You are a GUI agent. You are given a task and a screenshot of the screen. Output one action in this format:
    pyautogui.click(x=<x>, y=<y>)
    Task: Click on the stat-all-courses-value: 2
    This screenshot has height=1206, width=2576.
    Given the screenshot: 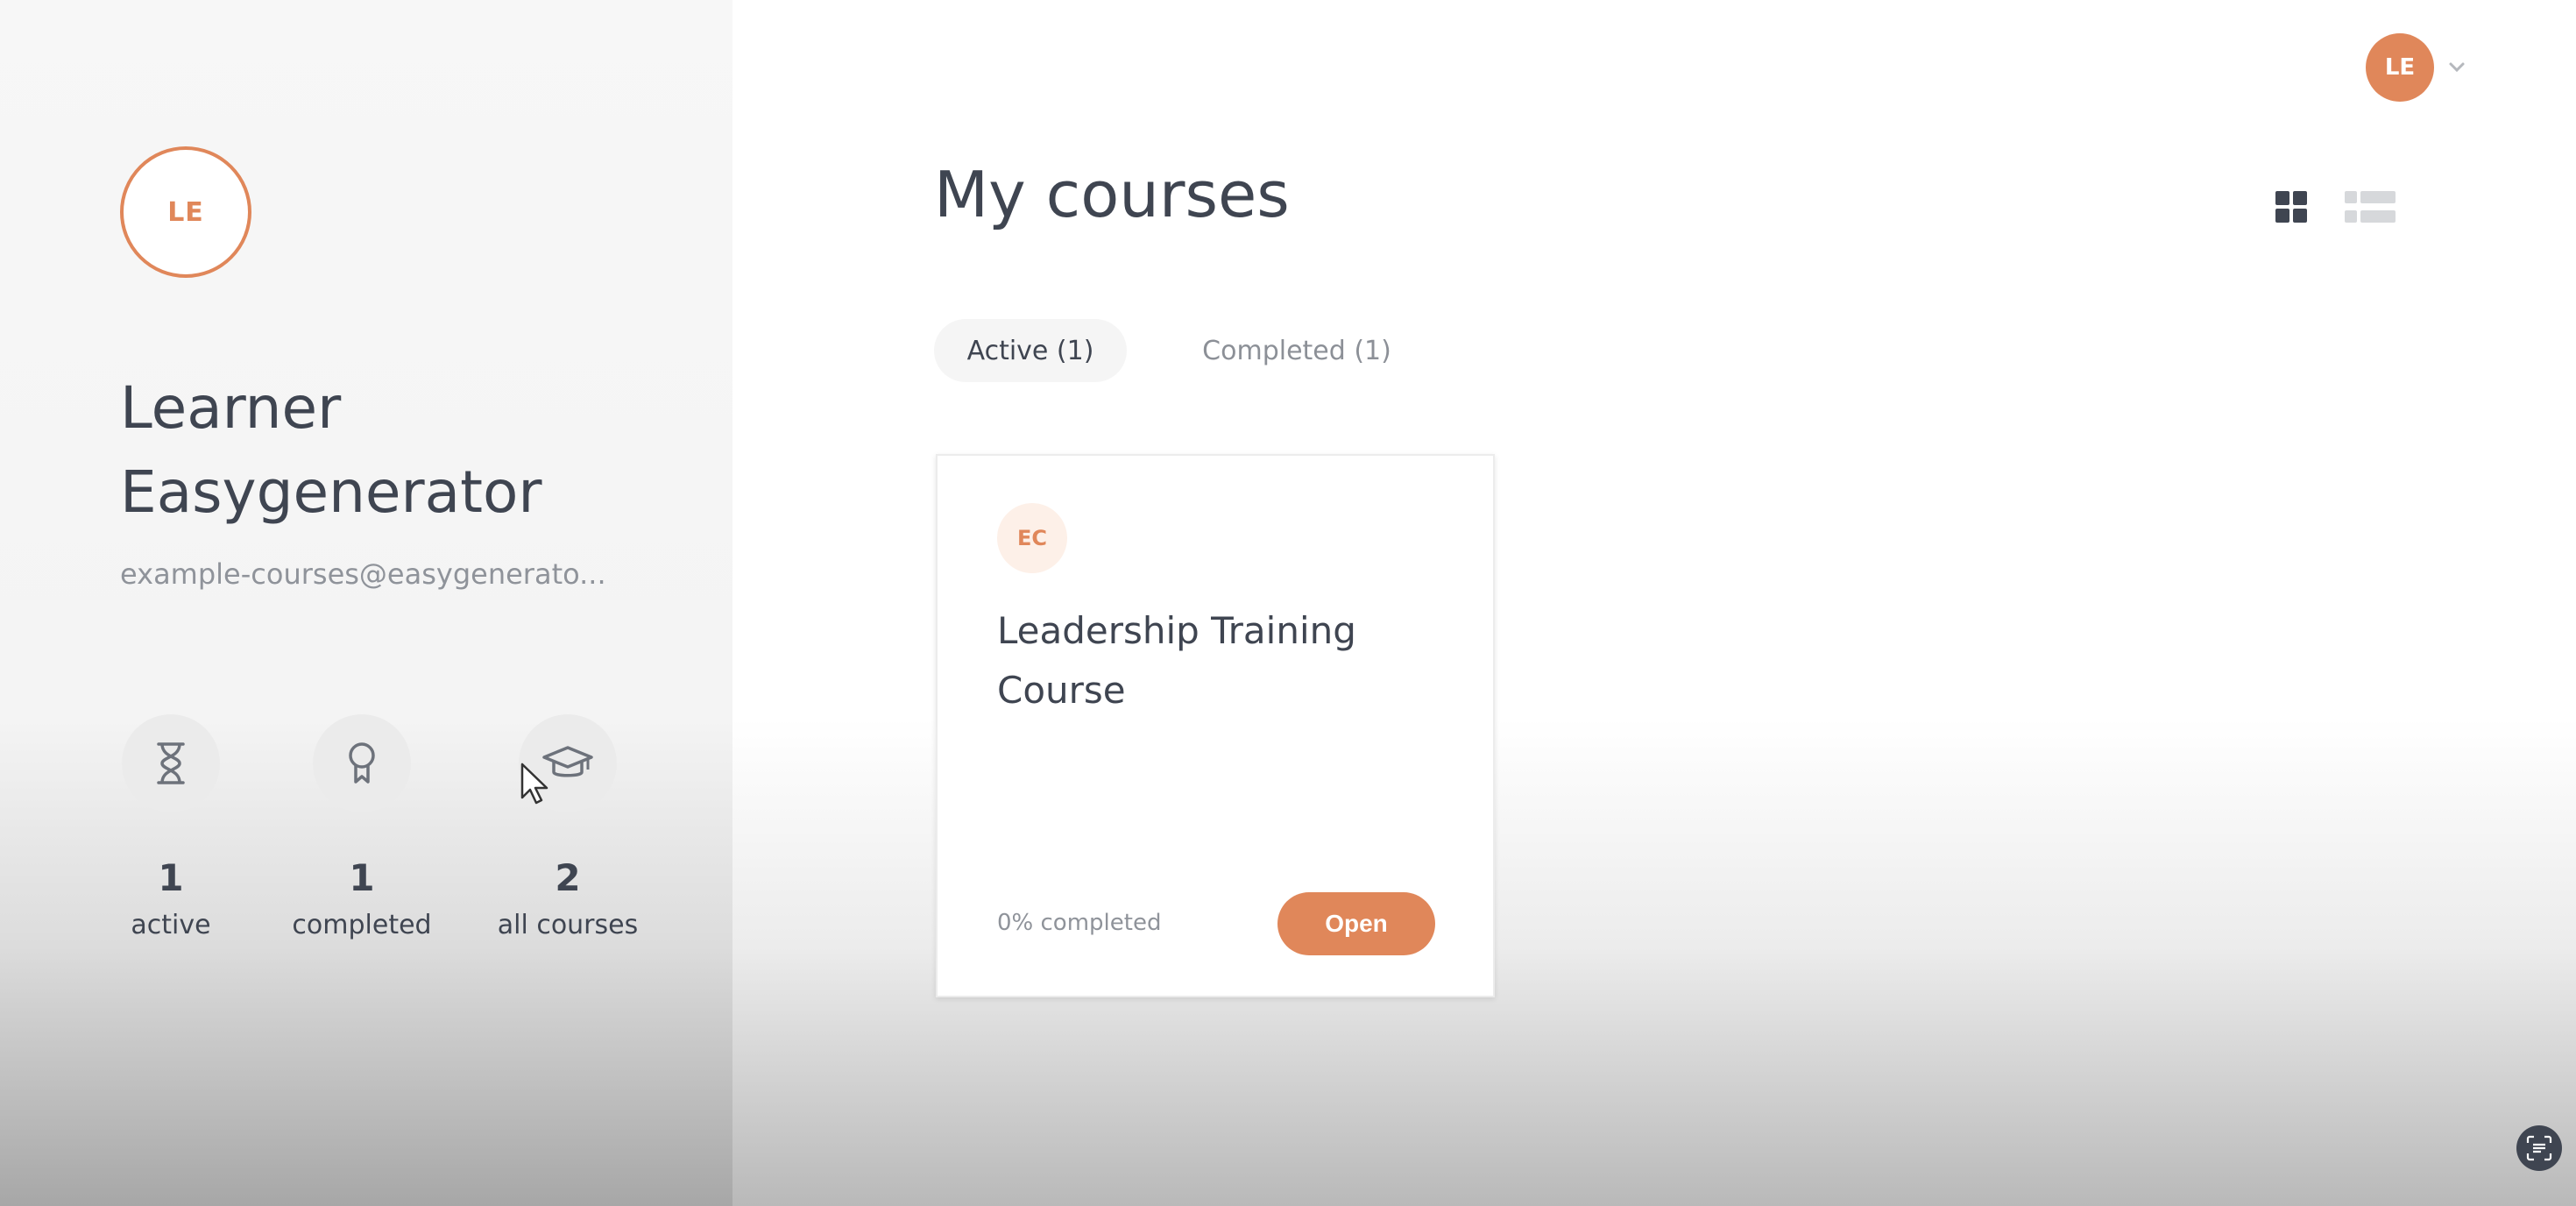 What is the action you would take?
    pyautogui.click(x=568, y=877)
    